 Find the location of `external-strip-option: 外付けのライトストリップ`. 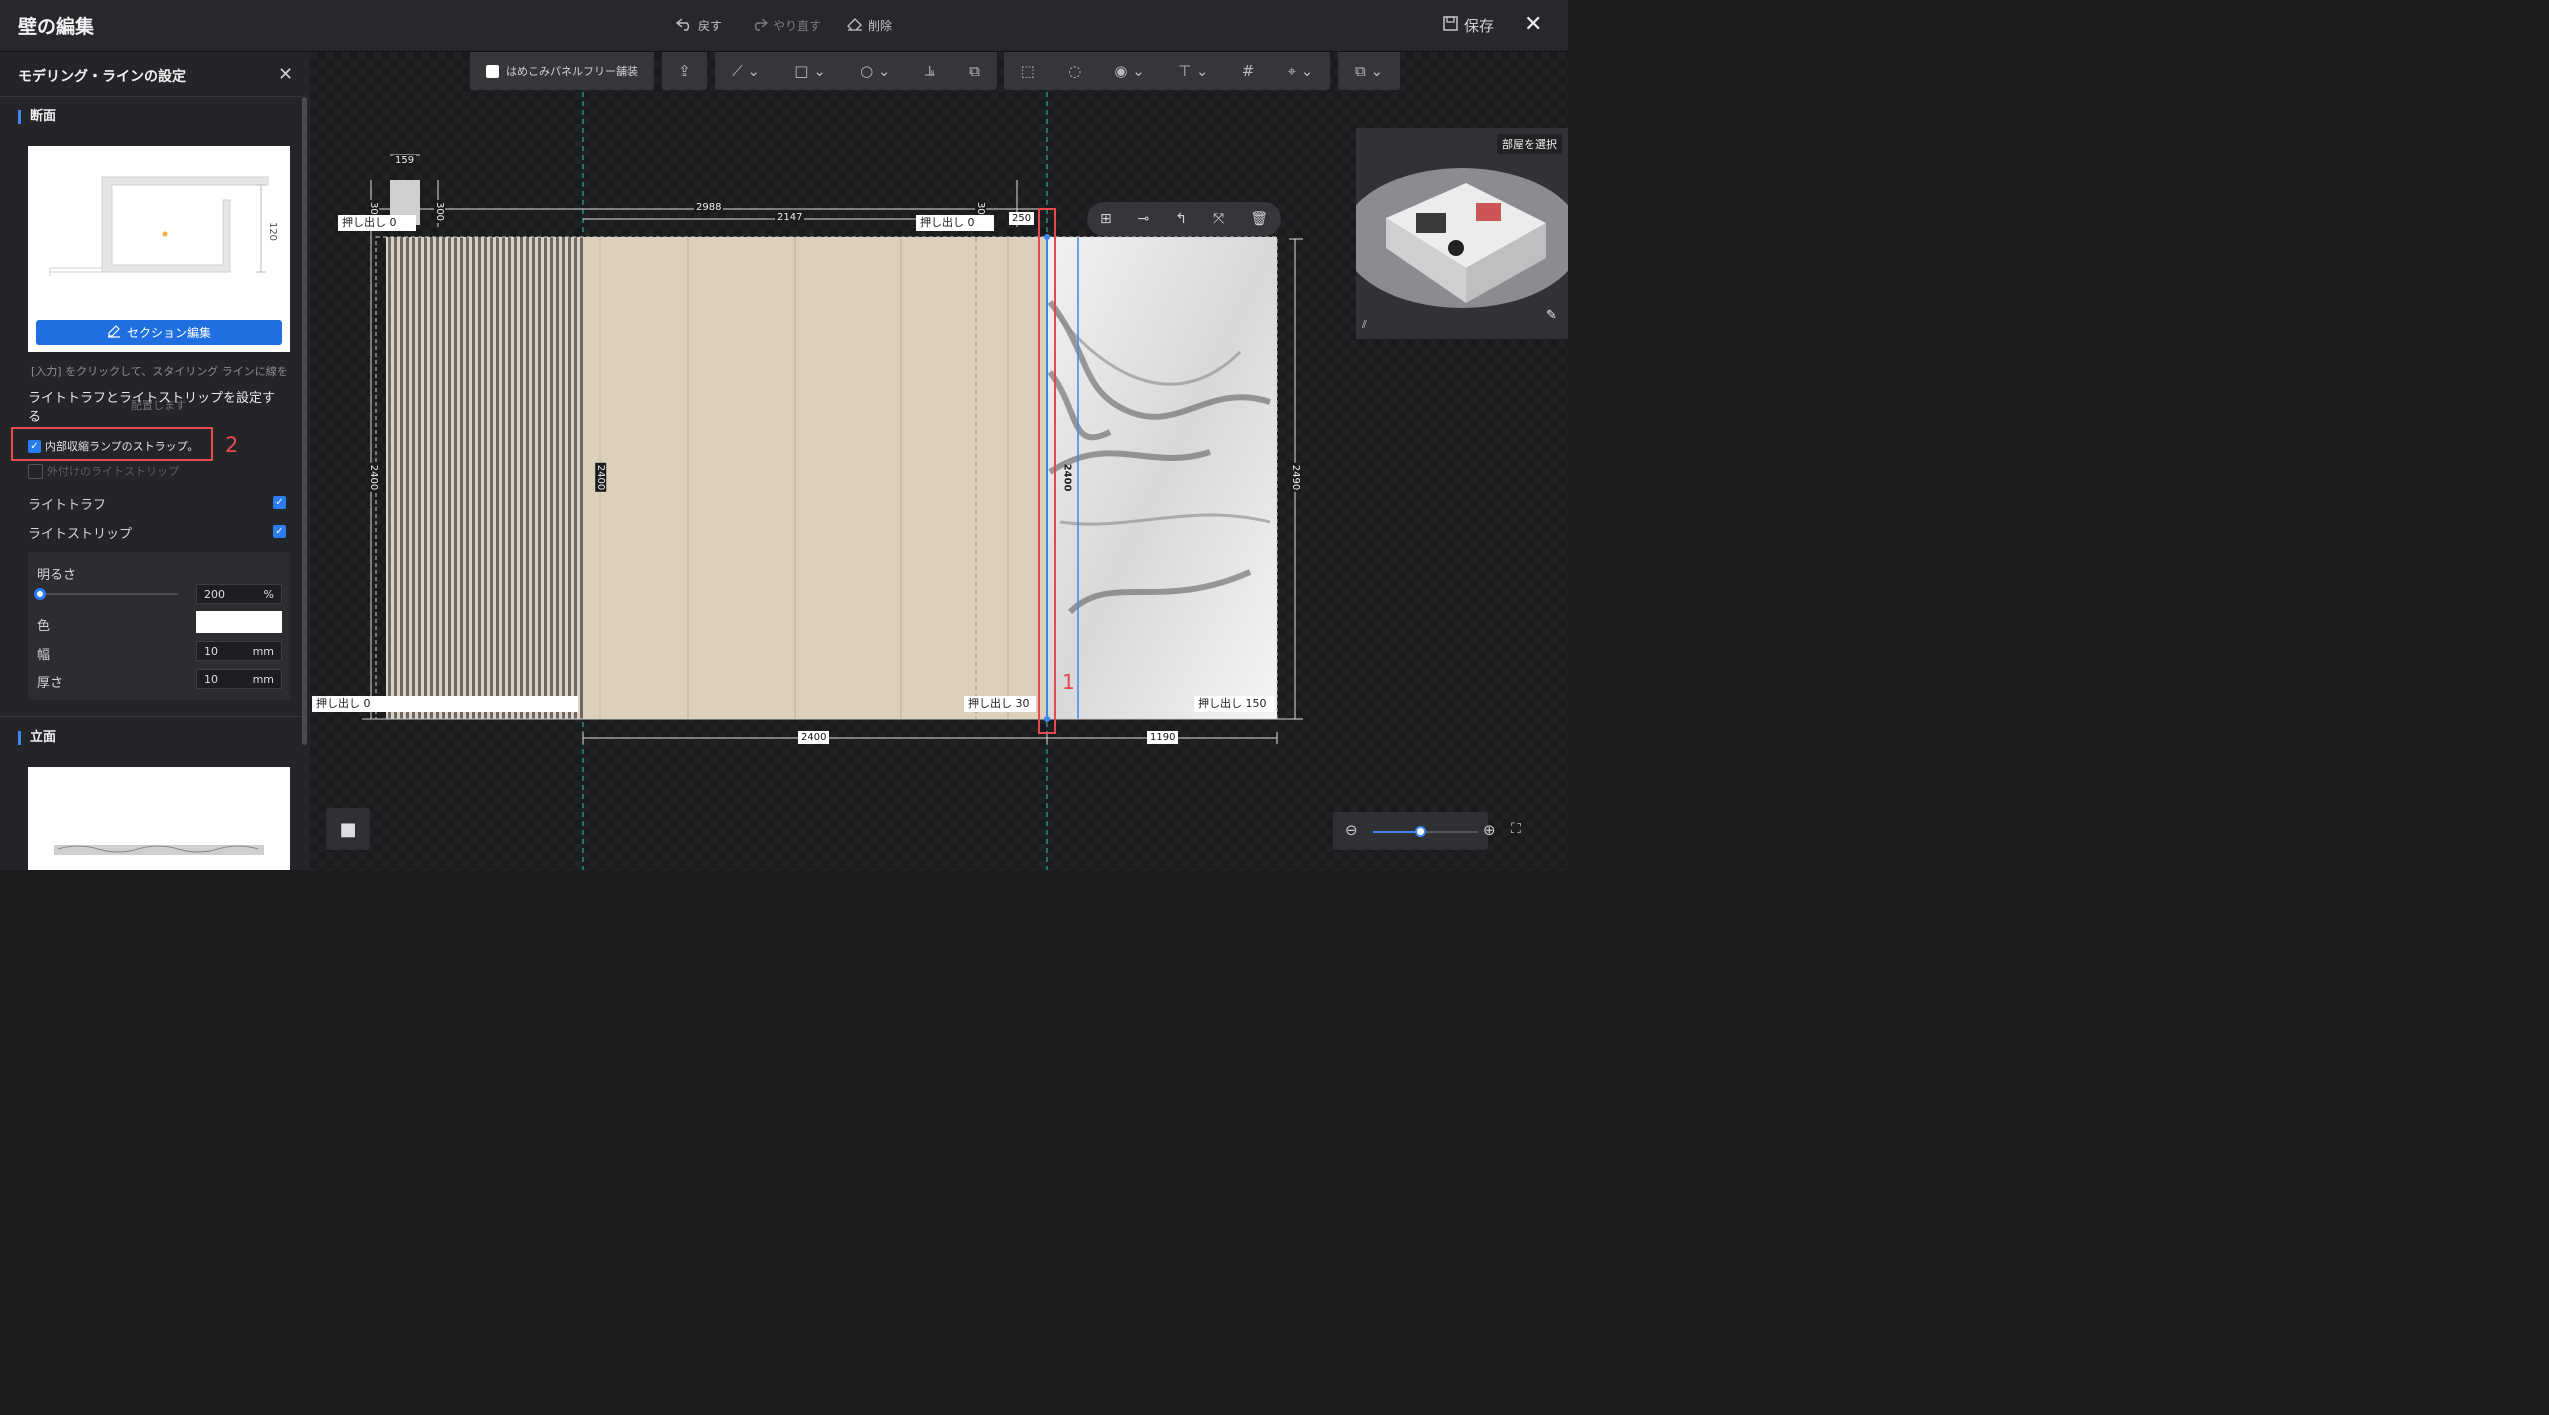

external-strip-option: 外付けのライトストリップ is located at coordinates (103, 471).